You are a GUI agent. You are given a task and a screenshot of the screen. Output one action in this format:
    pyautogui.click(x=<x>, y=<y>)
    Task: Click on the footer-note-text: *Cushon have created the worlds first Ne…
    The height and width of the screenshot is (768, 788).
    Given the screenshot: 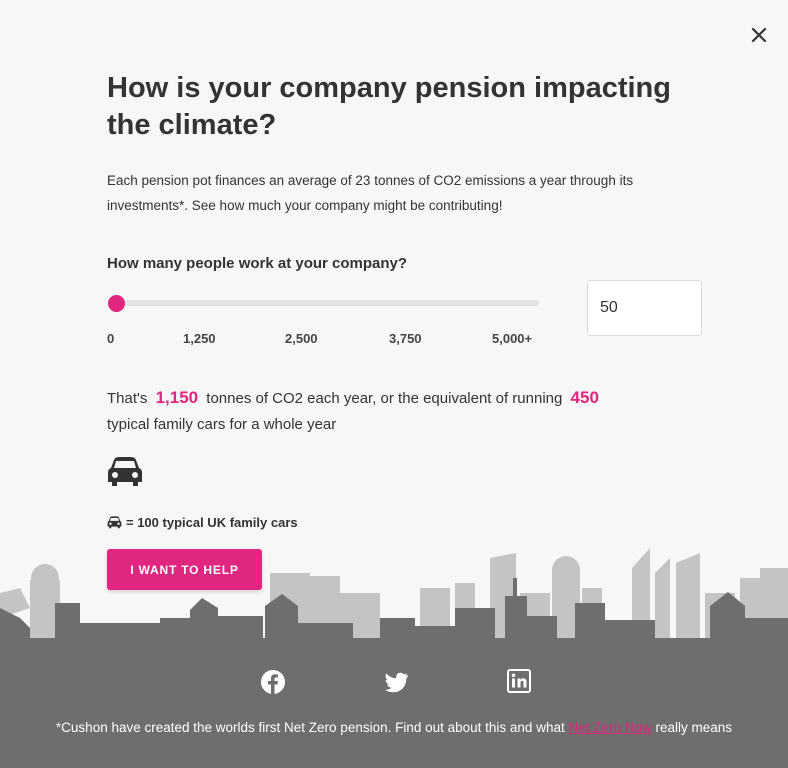 What is the action you would take?
    pyautogui.click(x=310, y=727)
    